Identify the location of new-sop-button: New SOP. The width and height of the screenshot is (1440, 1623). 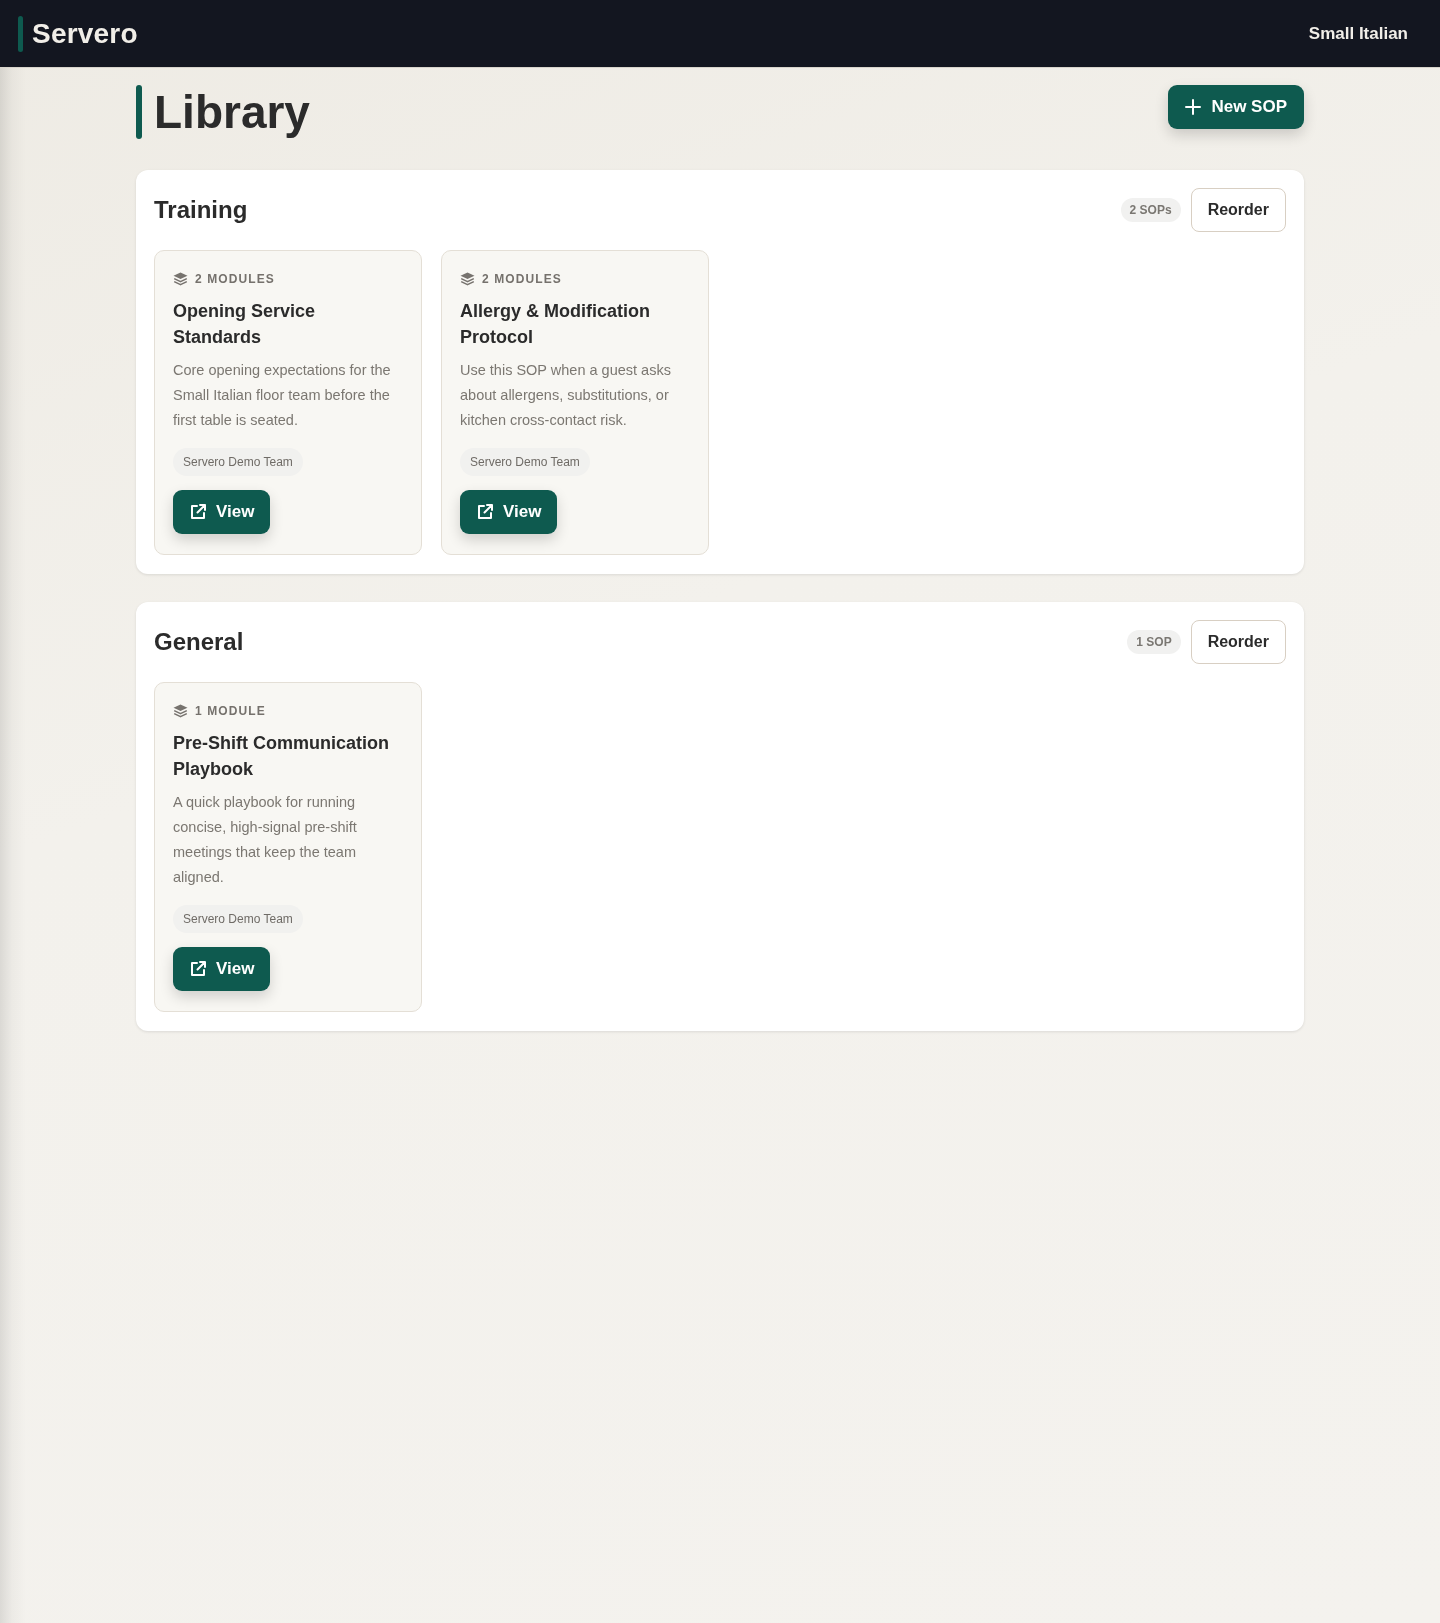
(1236, 107).